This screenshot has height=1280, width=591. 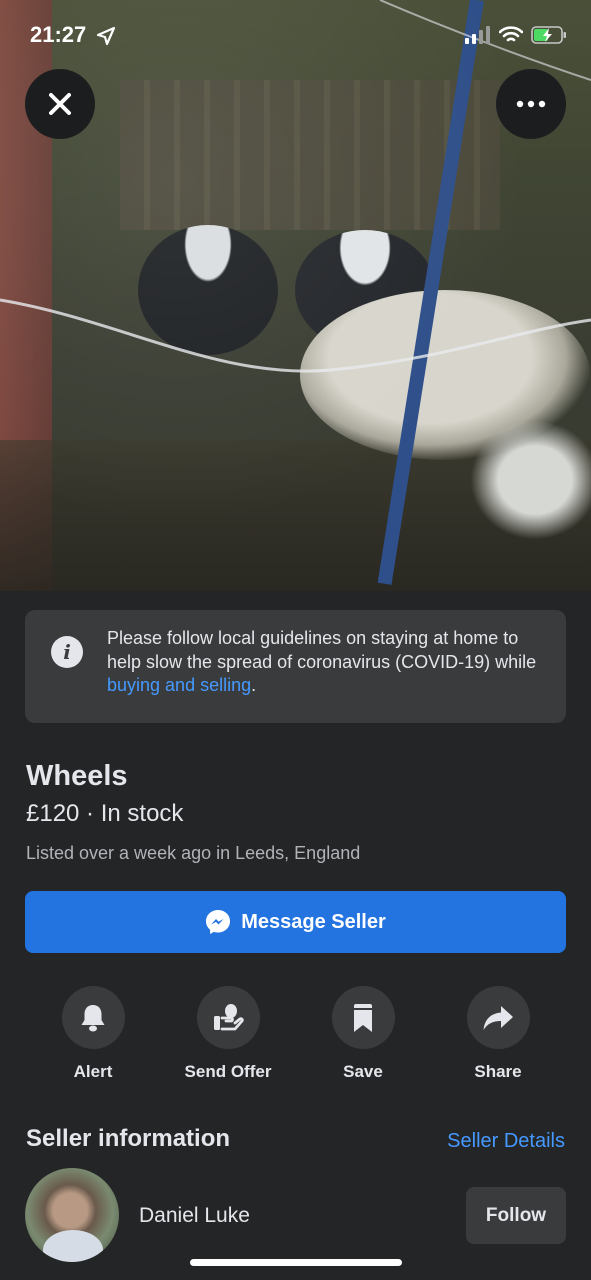 I want to click on status-bar: 21:27, so click(x=295, y=35).